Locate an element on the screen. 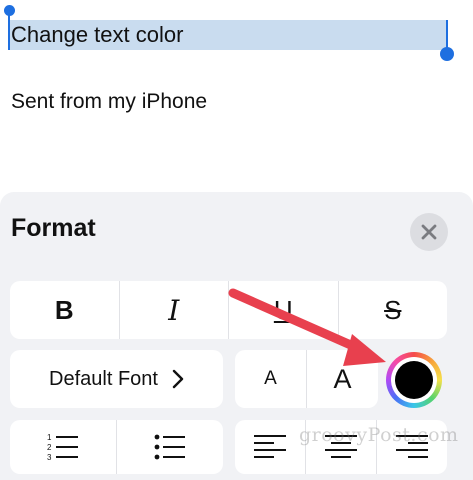 The width and height of the screenshot is (473, 480). bold-button: B is located at coordinates (65, 310).